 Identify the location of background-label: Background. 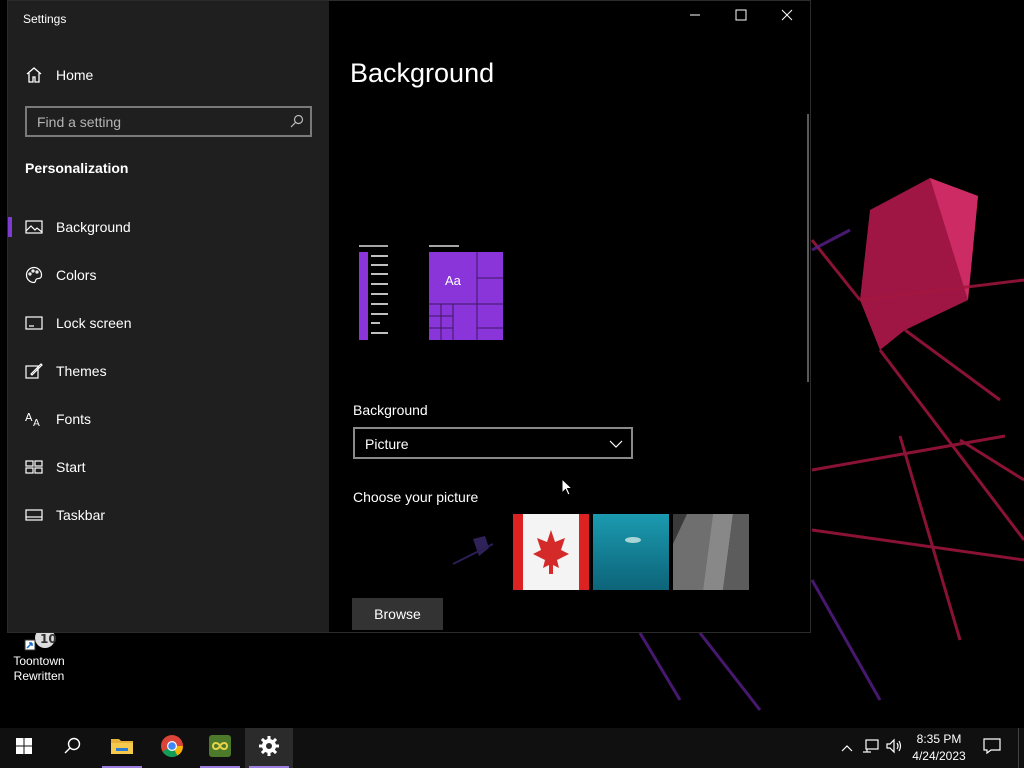
(390, 410).